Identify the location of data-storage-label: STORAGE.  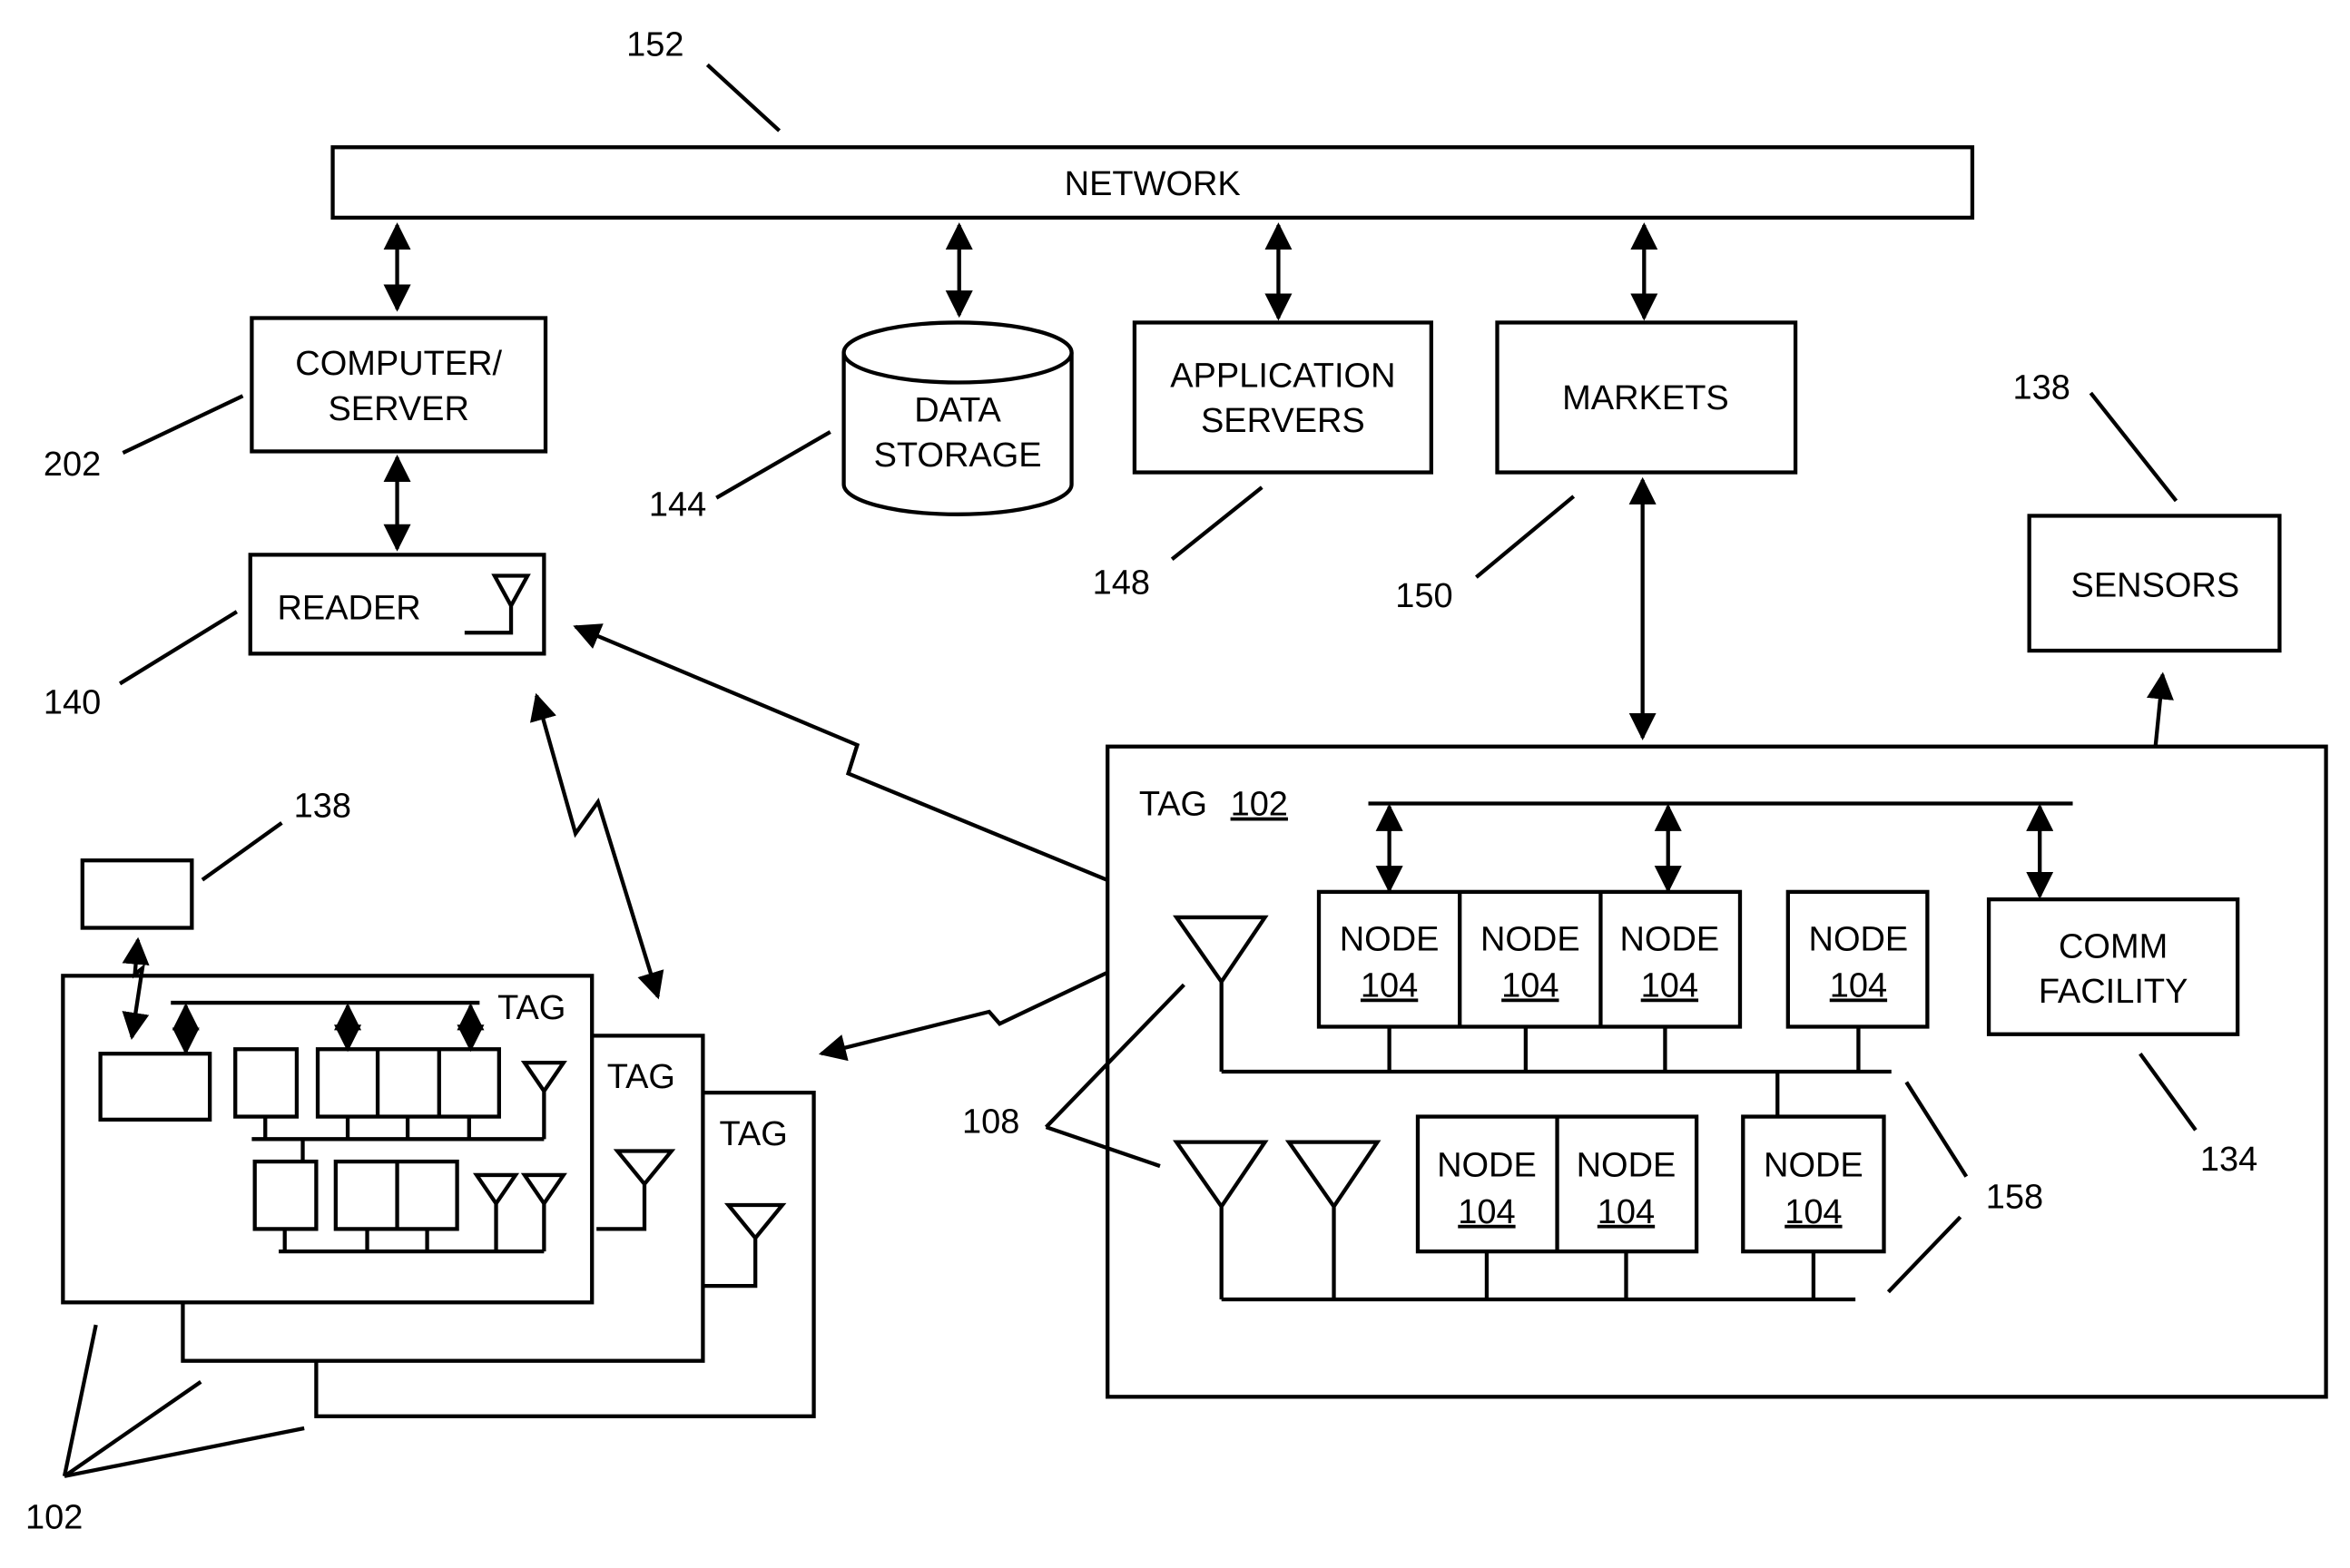
(958, 455).